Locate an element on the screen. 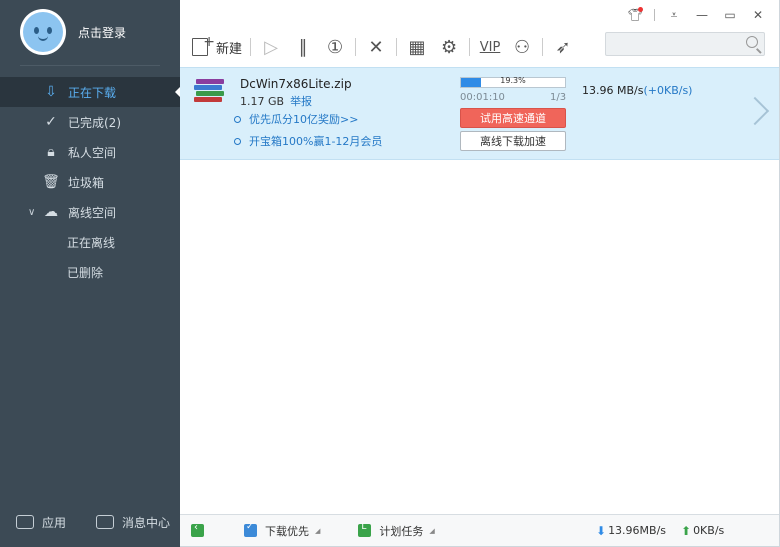 The width and height of the screenshot is (780, 547). total-upload-speed: ⬆ 0KB/s is located at coordinates (702, 531).